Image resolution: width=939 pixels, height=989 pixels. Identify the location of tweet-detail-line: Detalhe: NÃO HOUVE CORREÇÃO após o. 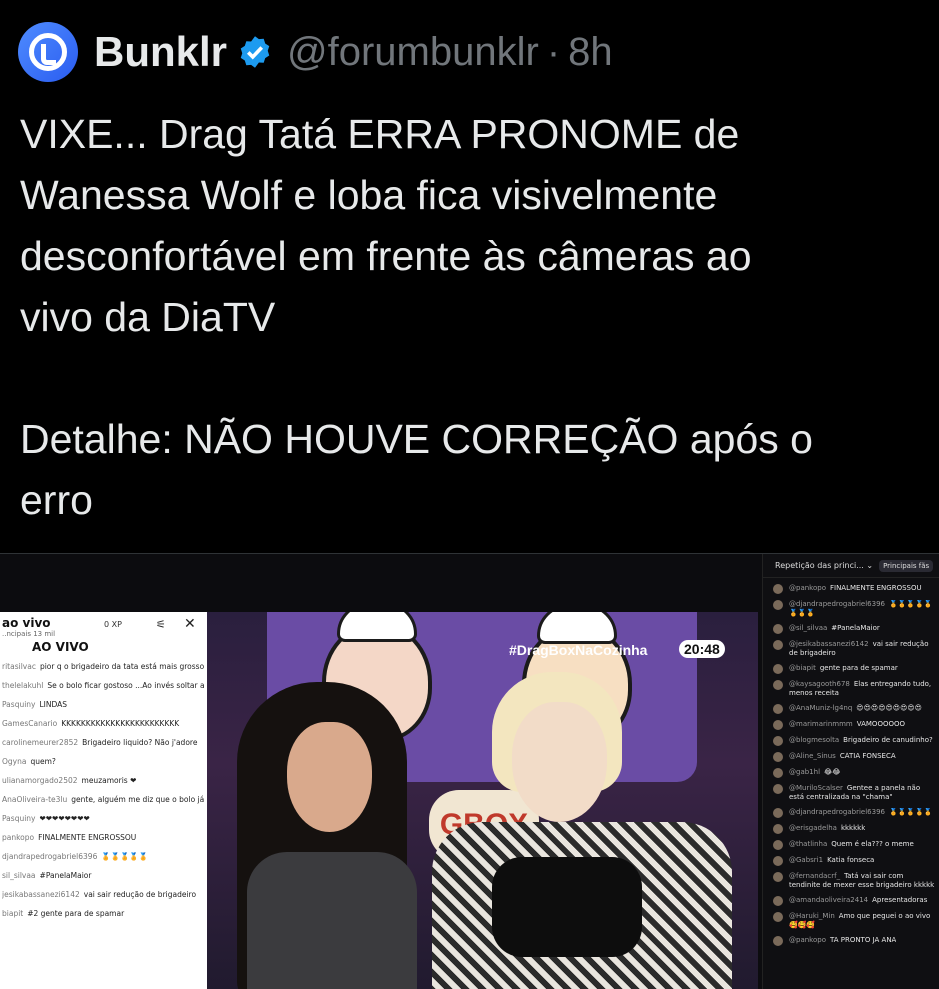
(416, 439).